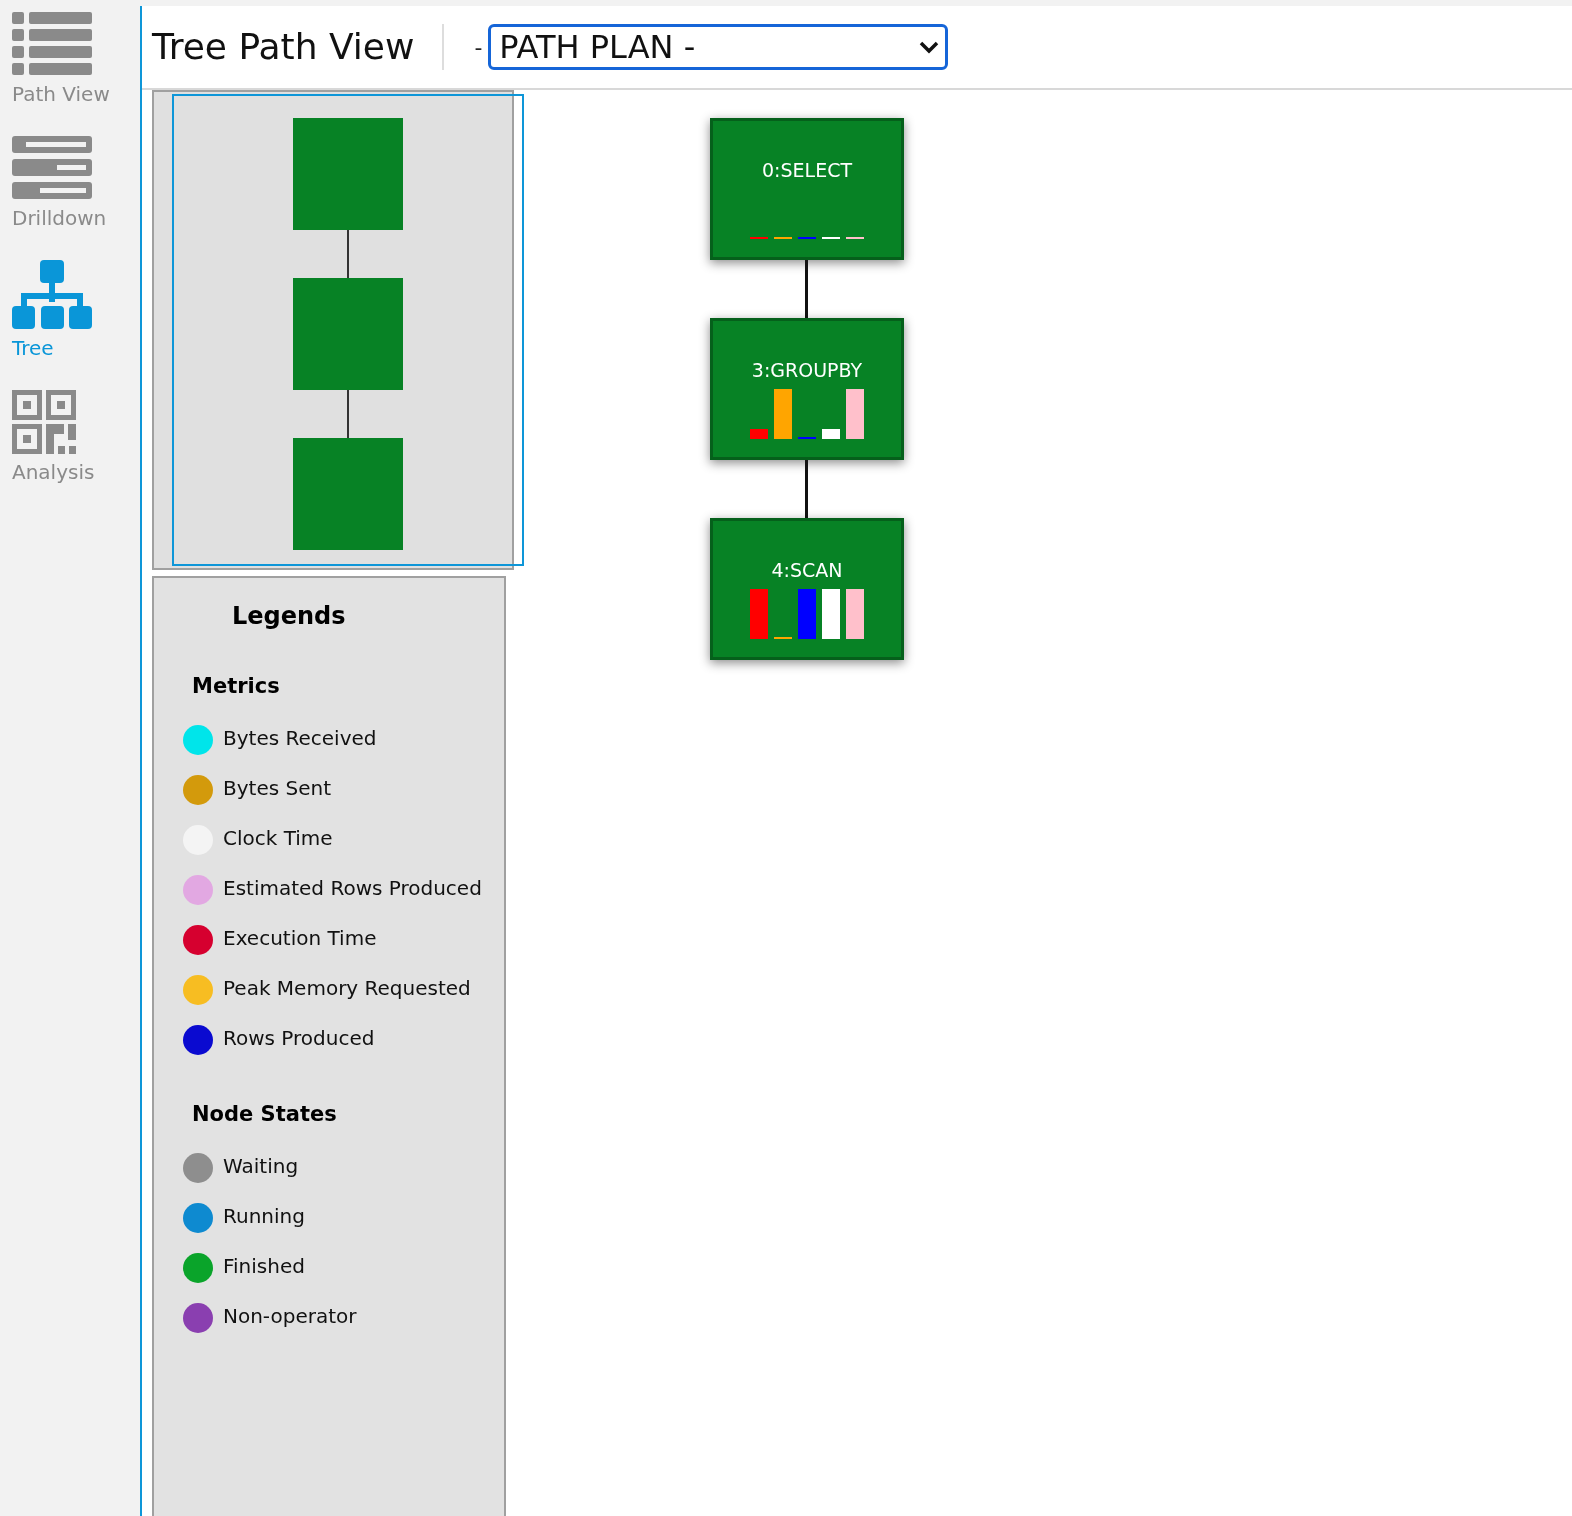 This screenshot has height=1516, width=1572. What do you see at coordinates (299, 1038) in the screenshot?
I see `legend-label: Rows Produced` at bounding box center [299, 1038].